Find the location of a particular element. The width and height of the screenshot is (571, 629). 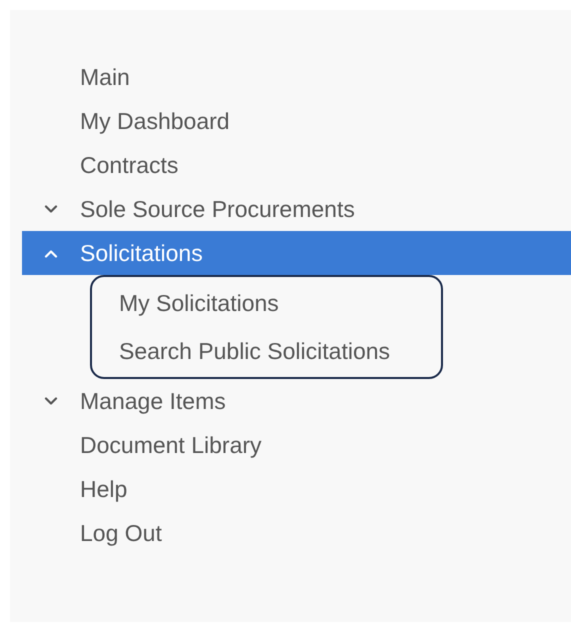

menu-item: Contracts is located at coordinates (296, 165).